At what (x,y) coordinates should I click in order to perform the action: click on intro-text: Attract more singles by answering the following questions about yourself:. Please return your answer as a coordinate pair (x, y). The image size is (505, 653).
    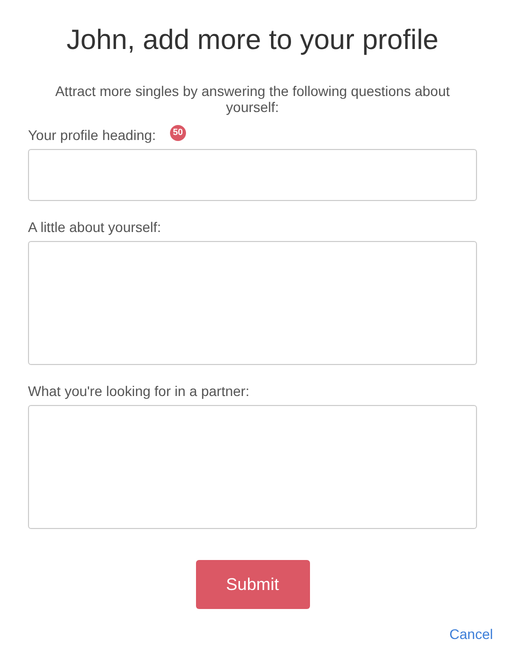
    Looking at the image, I should click on (252, 99).